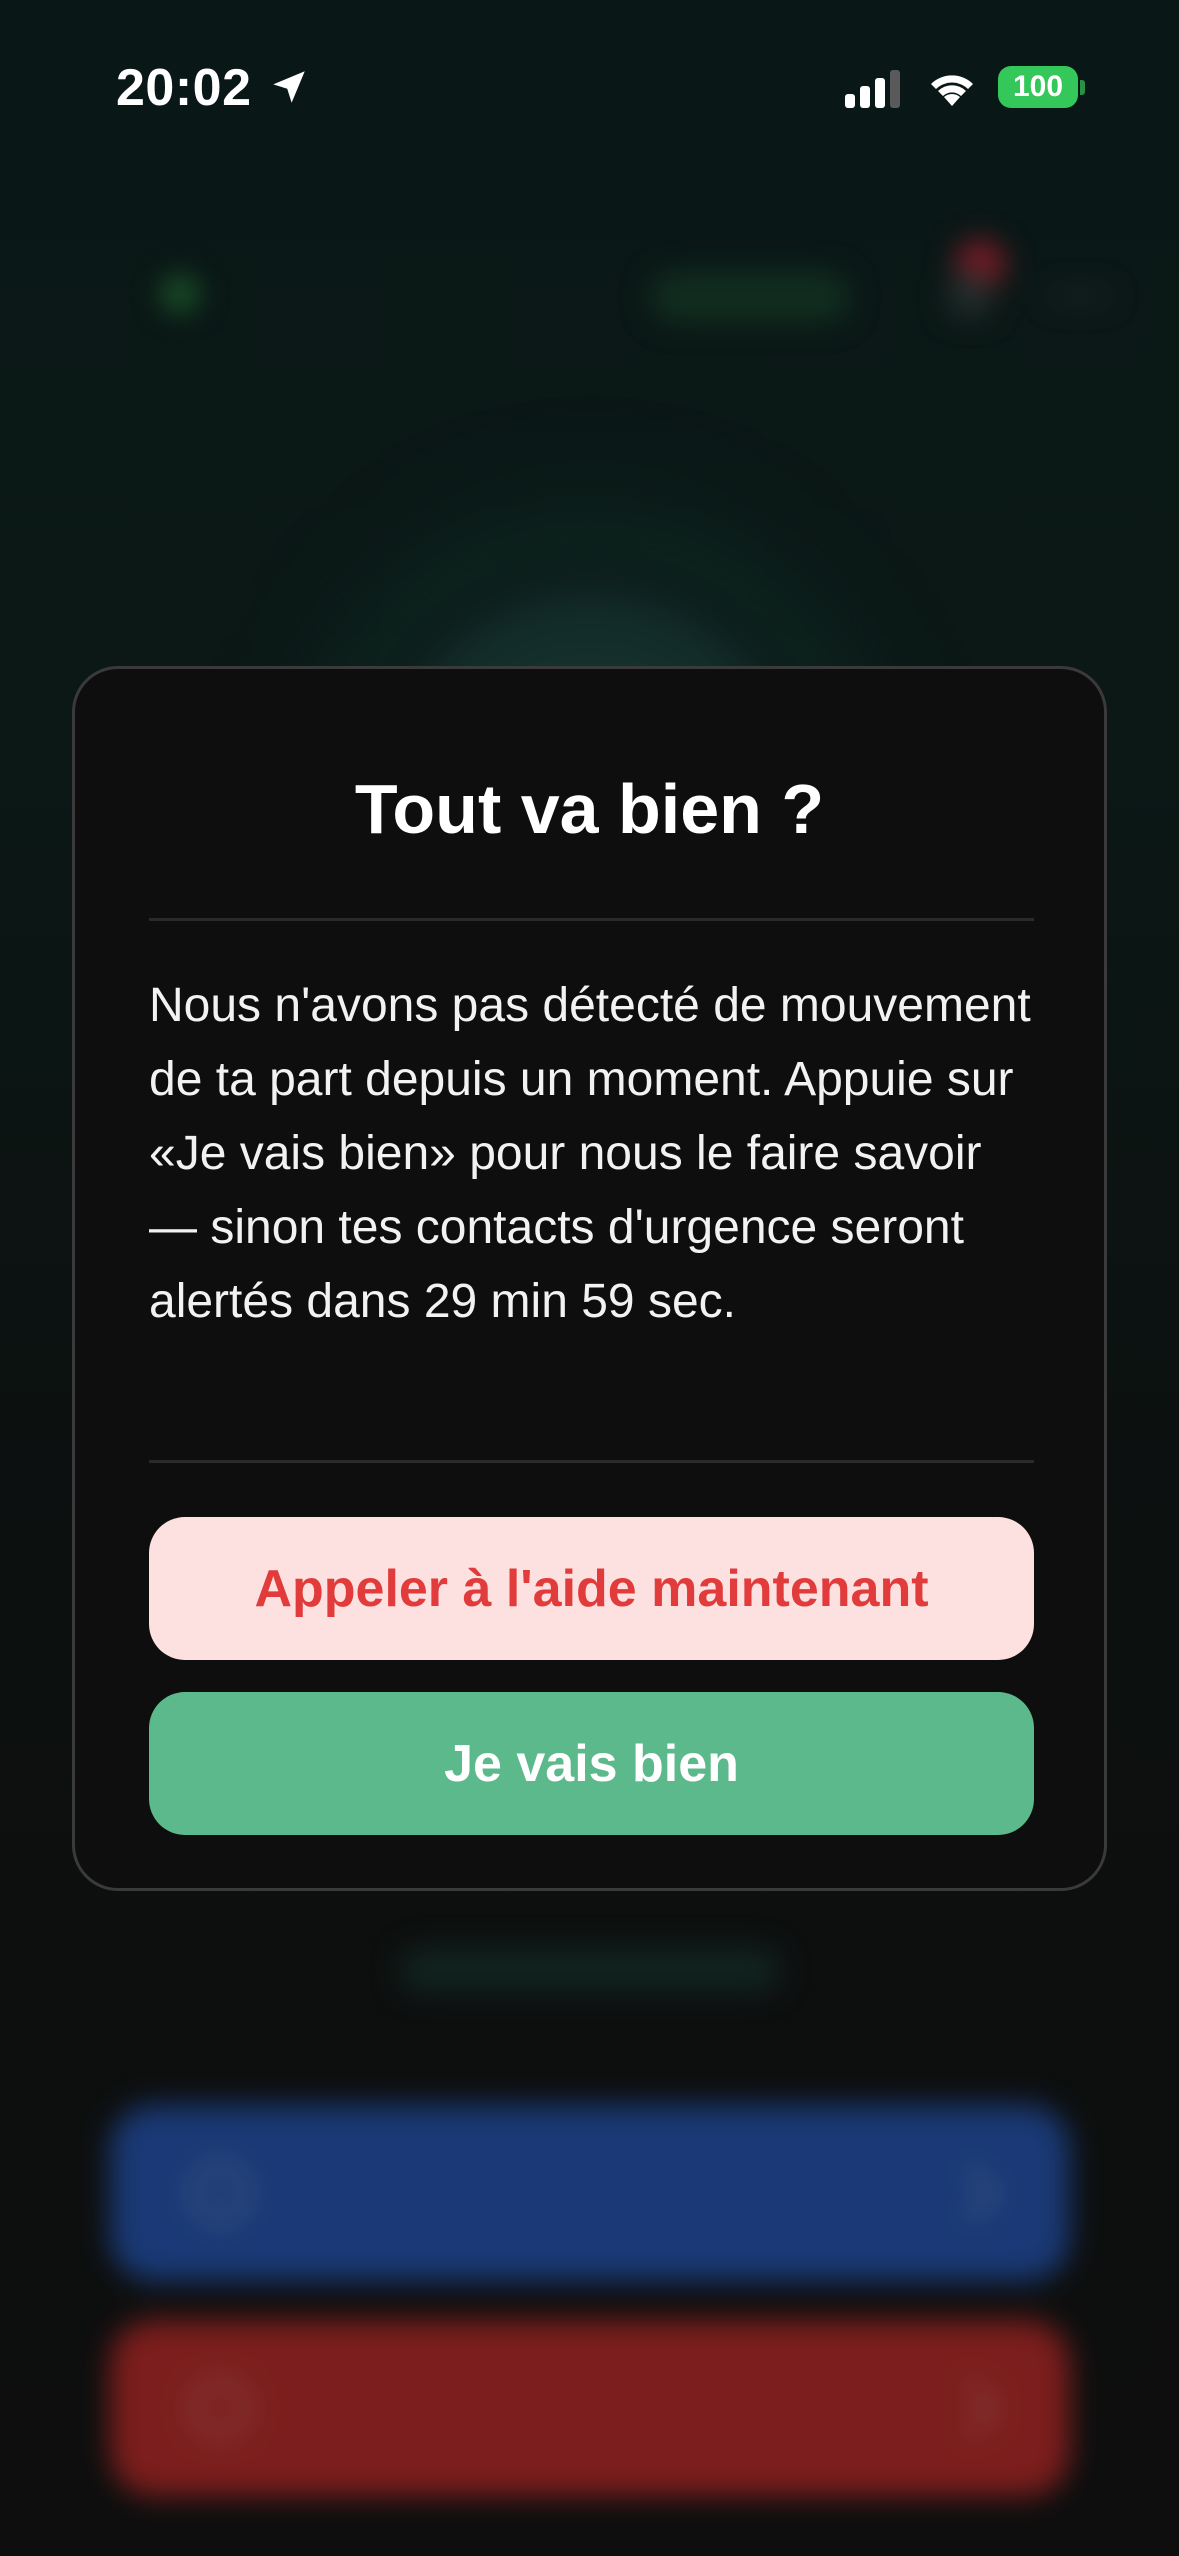 This screenshot has height=2556, width=1179. What do you see at coordinates (591, 1588) in the screenshot?
I see `call-for-help-button: Appeler à l'aide maintenant` at bounding box center [591, 1588].